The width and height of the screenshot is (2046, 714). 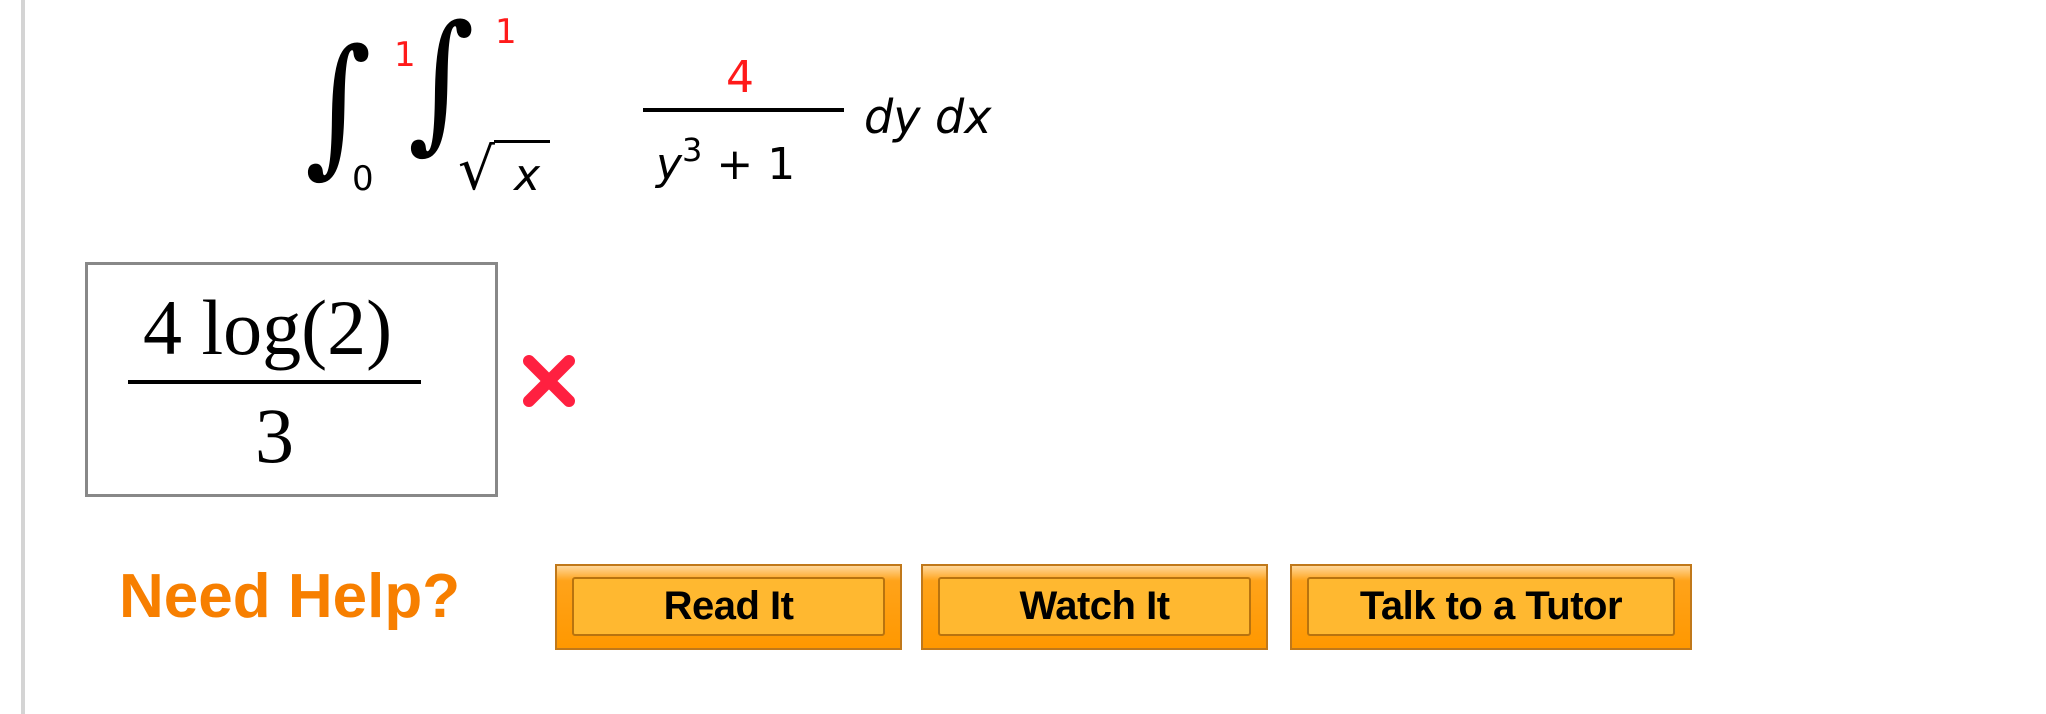 I want to click on answer-numerator: 4 log(2), so click(x=268, y=327).